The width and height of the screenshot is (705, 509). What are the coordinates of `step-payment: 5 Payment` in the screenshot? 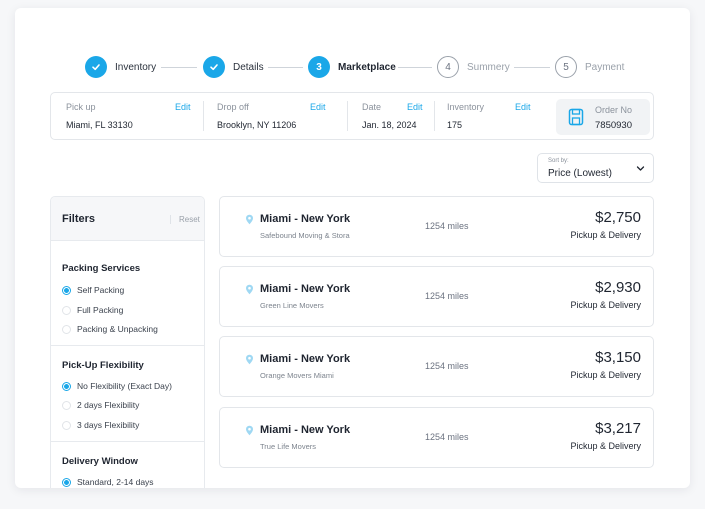 It's located at (589, 67).